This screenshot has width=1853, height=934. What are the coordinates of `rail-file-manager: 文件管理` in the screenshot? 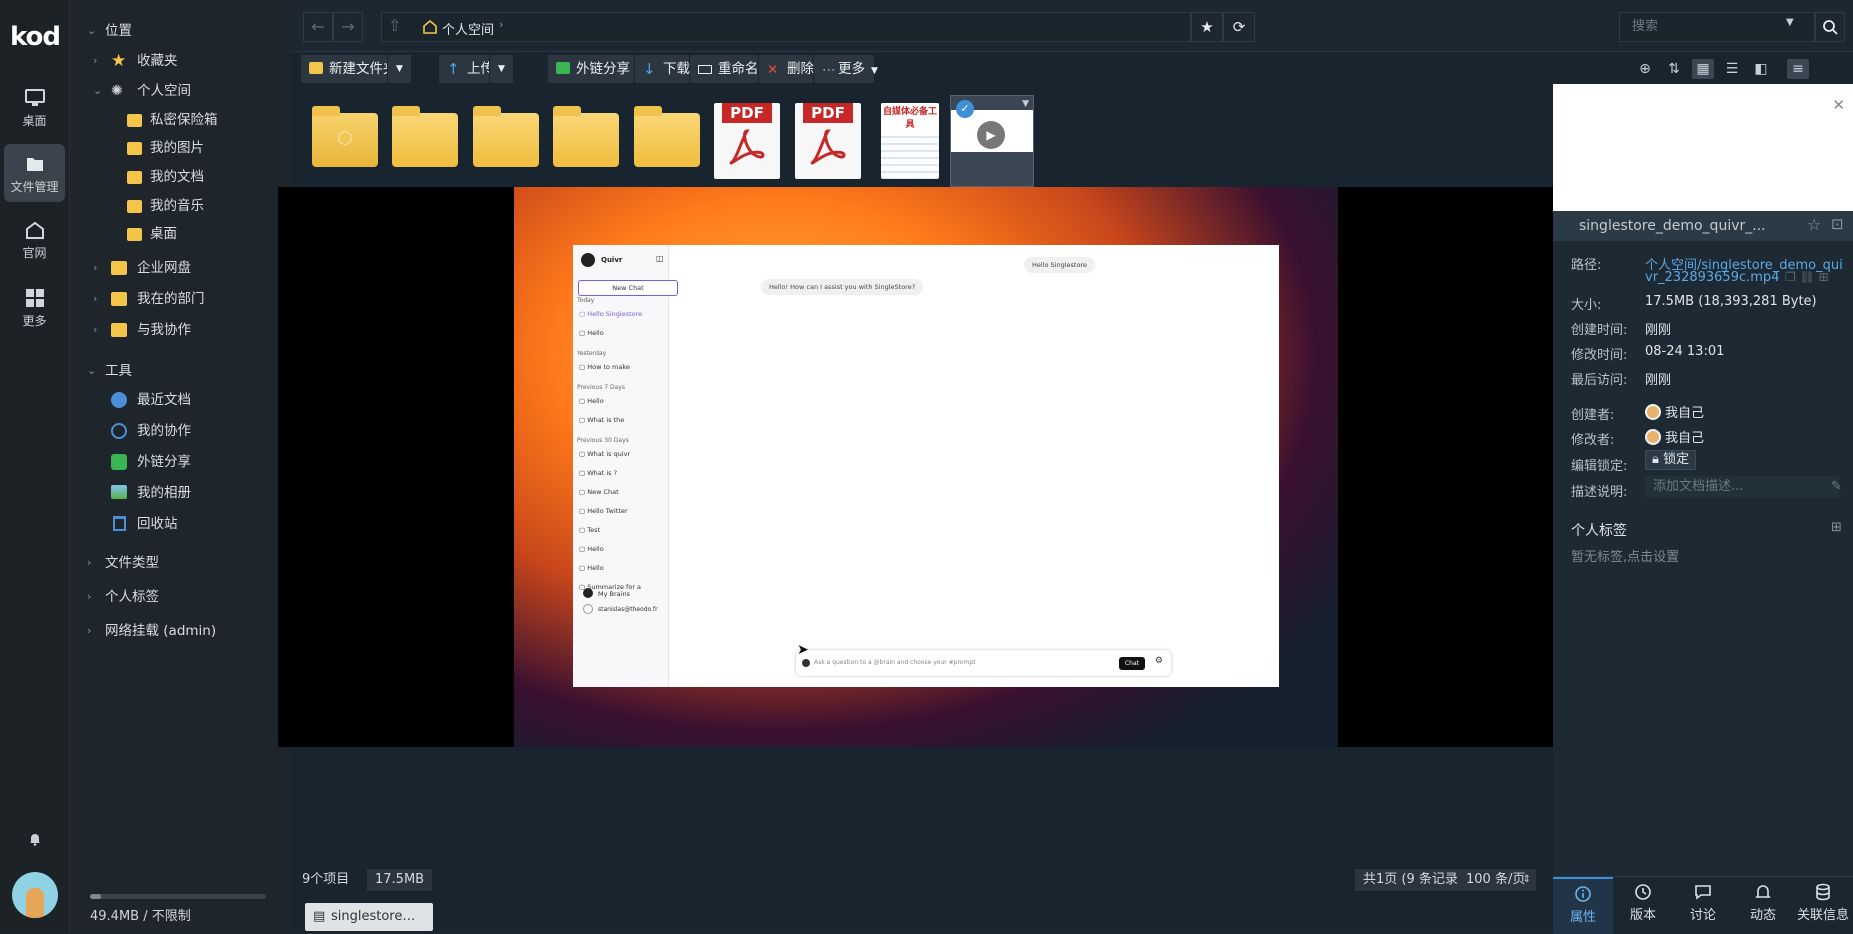 It's located at (34, 173).